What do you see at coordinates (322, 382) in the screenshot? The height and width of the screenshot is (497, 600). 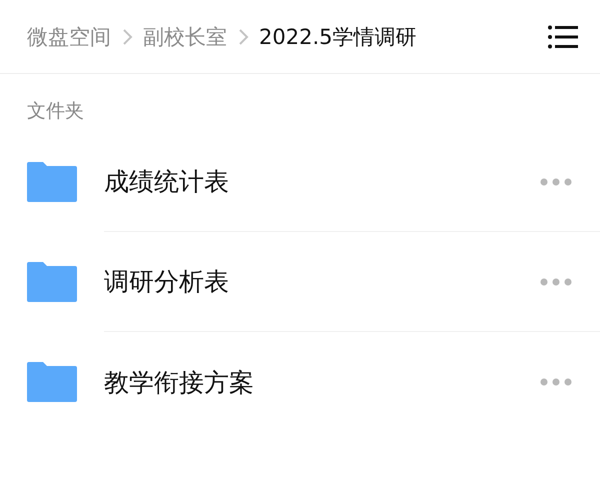 I see `folder-name: 教学衔接方案` at bounding box center [322, 382].